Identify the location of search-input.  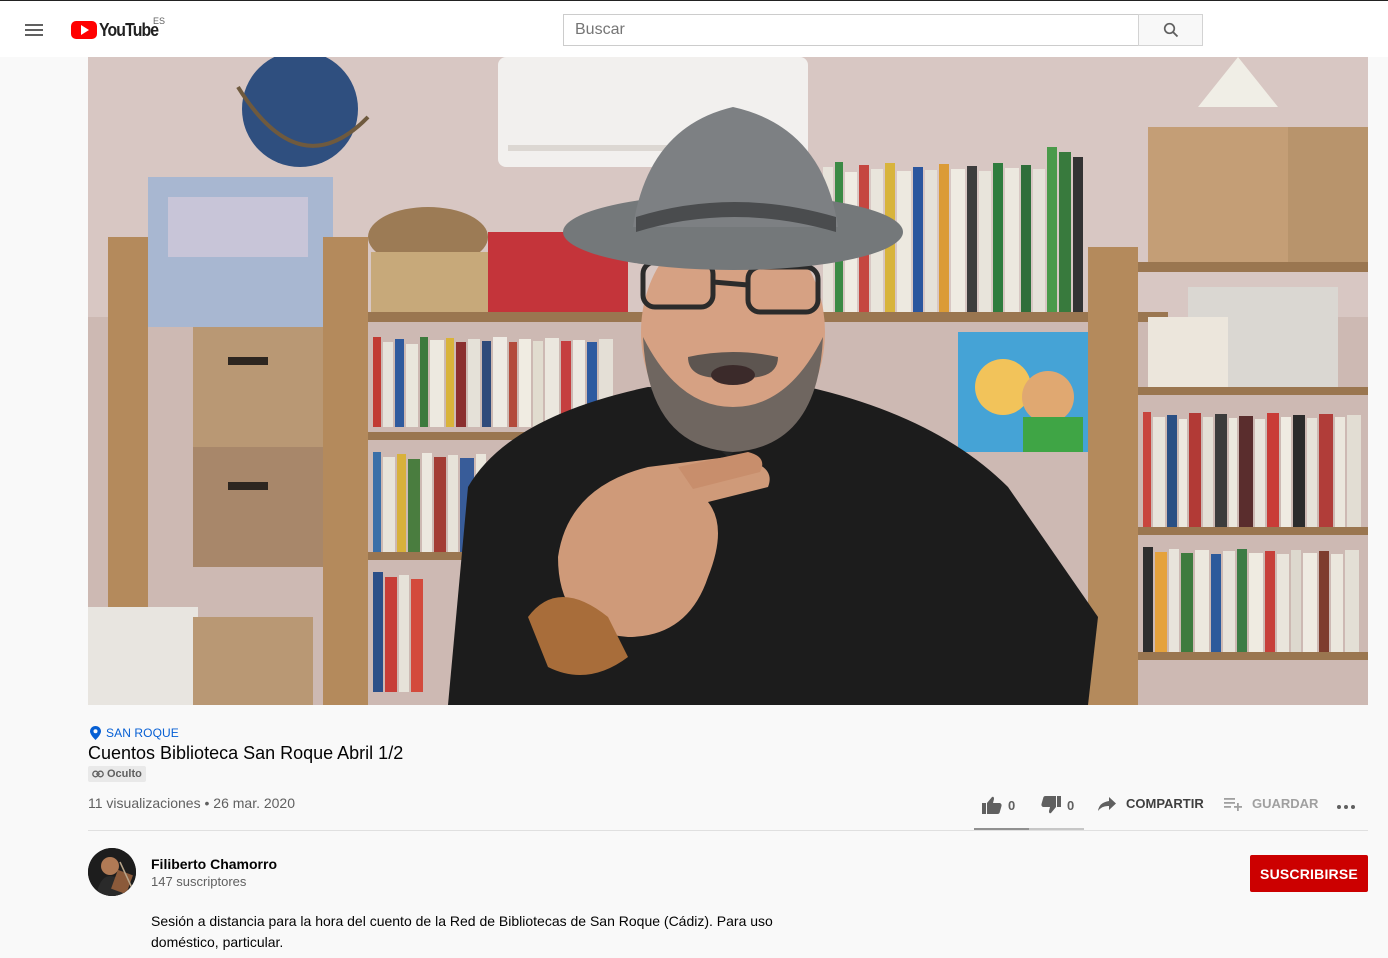
(851, 30).